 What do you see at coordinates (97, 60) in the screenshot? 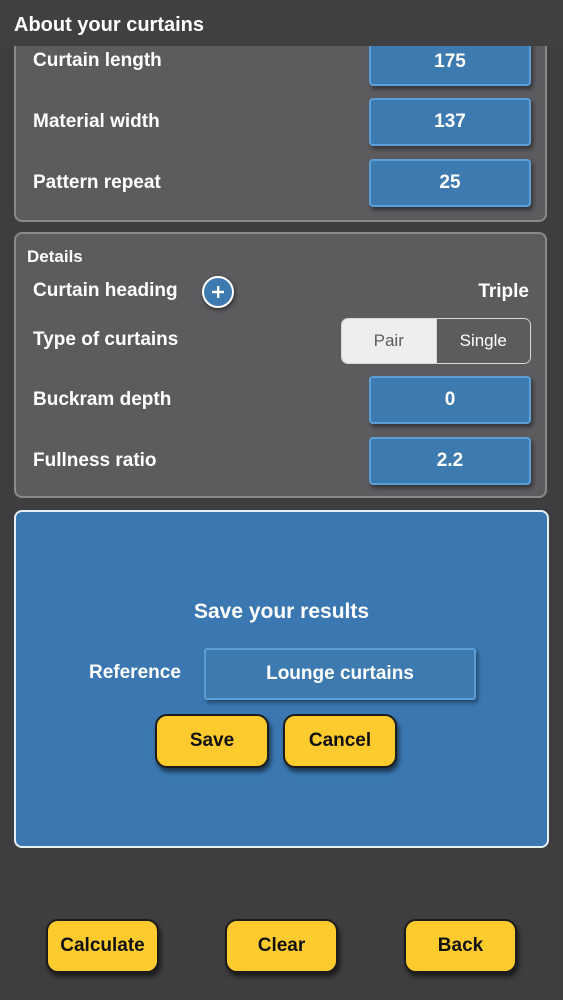
I see `curtain-length-label: Curtain length` at bounding box center [97, 60].